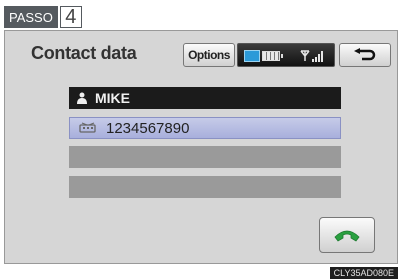 This screenshot has height=279, width=402. I want to click on battery-icon, so click(272, 56).